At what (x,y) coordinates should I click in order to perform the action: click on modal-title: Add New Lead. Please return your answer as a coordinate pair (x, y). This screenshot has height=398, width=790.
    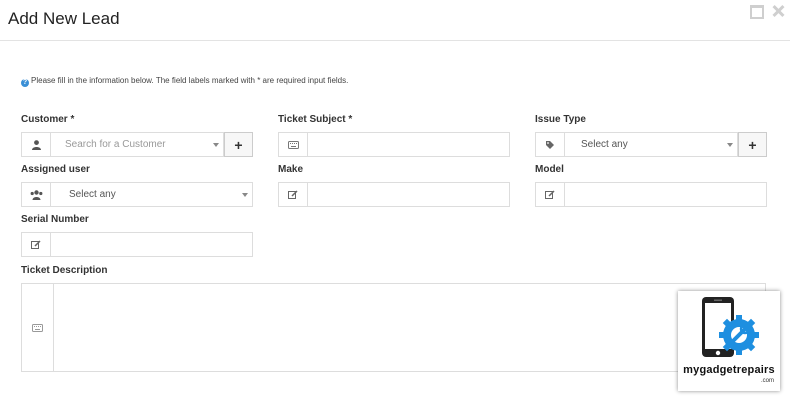
    Looking at the image, I should click on (64, 18).